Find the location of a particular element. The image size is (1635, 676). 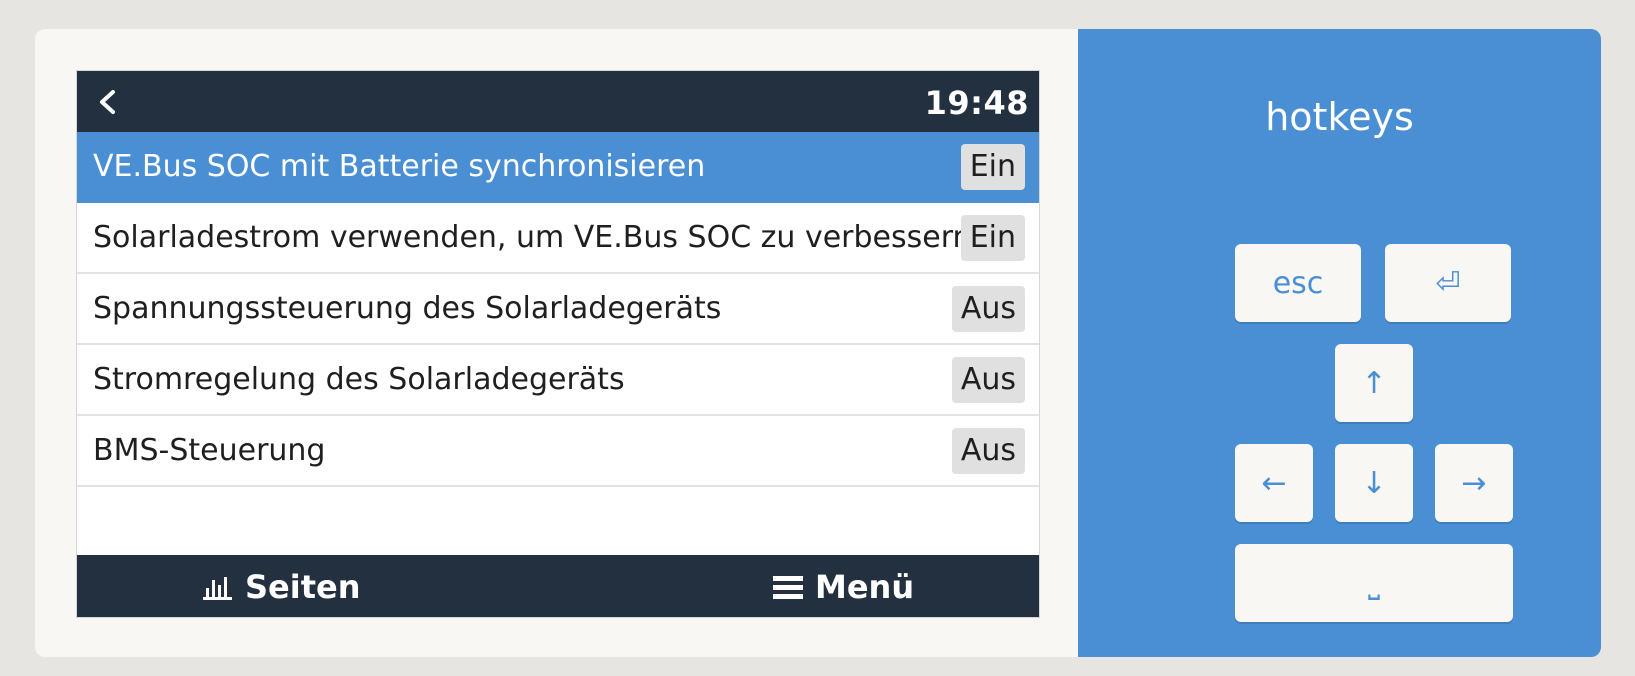

up-arrow-icon: ↑ is located at coordinates (1374, 383).